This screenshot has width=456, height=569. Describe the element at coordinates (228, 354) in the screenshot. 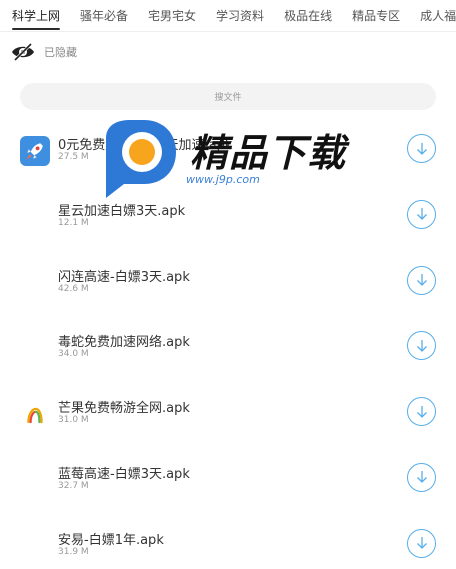

I see `list-item: 毒蛇免费加速网络.apk 34.0 M` at that location.